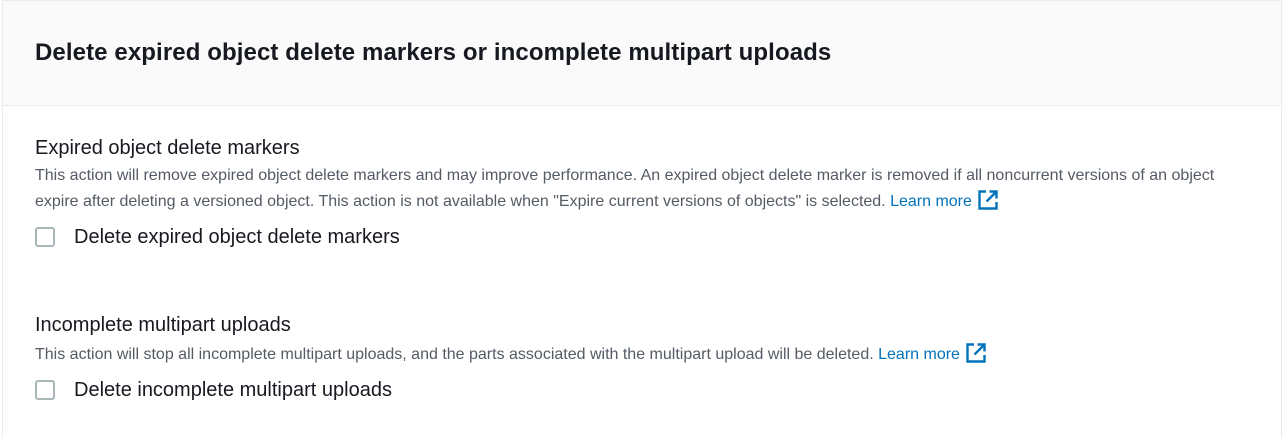 This screenshot has height=440, width=1284. I want to click on expired-markers-label: Expired object delete markers, so click(167, 148).